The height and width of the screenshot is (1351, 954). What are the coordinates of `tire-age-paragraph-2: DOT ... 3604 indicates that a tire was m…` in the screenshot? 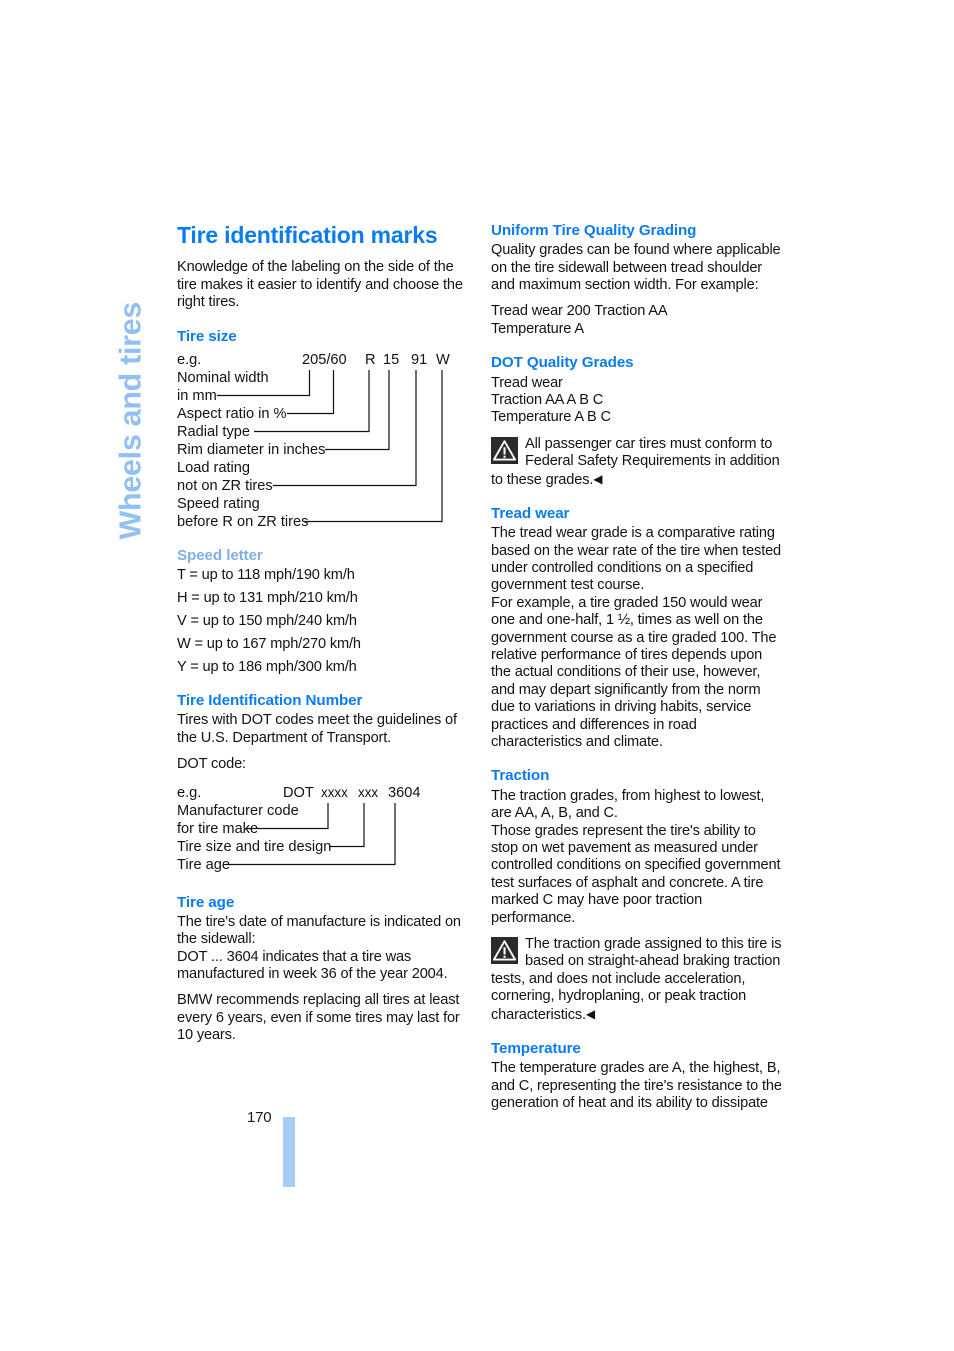 It's located at (312, 965).